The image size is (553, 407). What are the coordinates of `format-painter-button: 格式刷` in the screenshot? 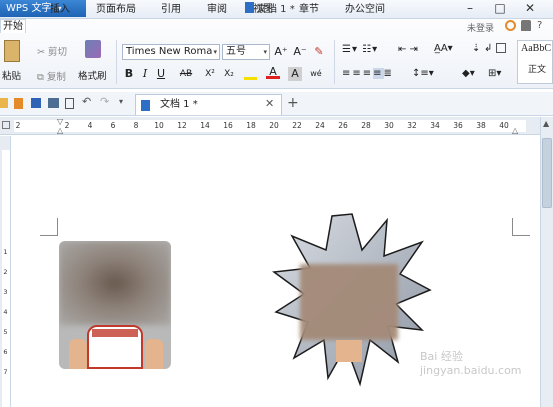 It's located at (92, 75).